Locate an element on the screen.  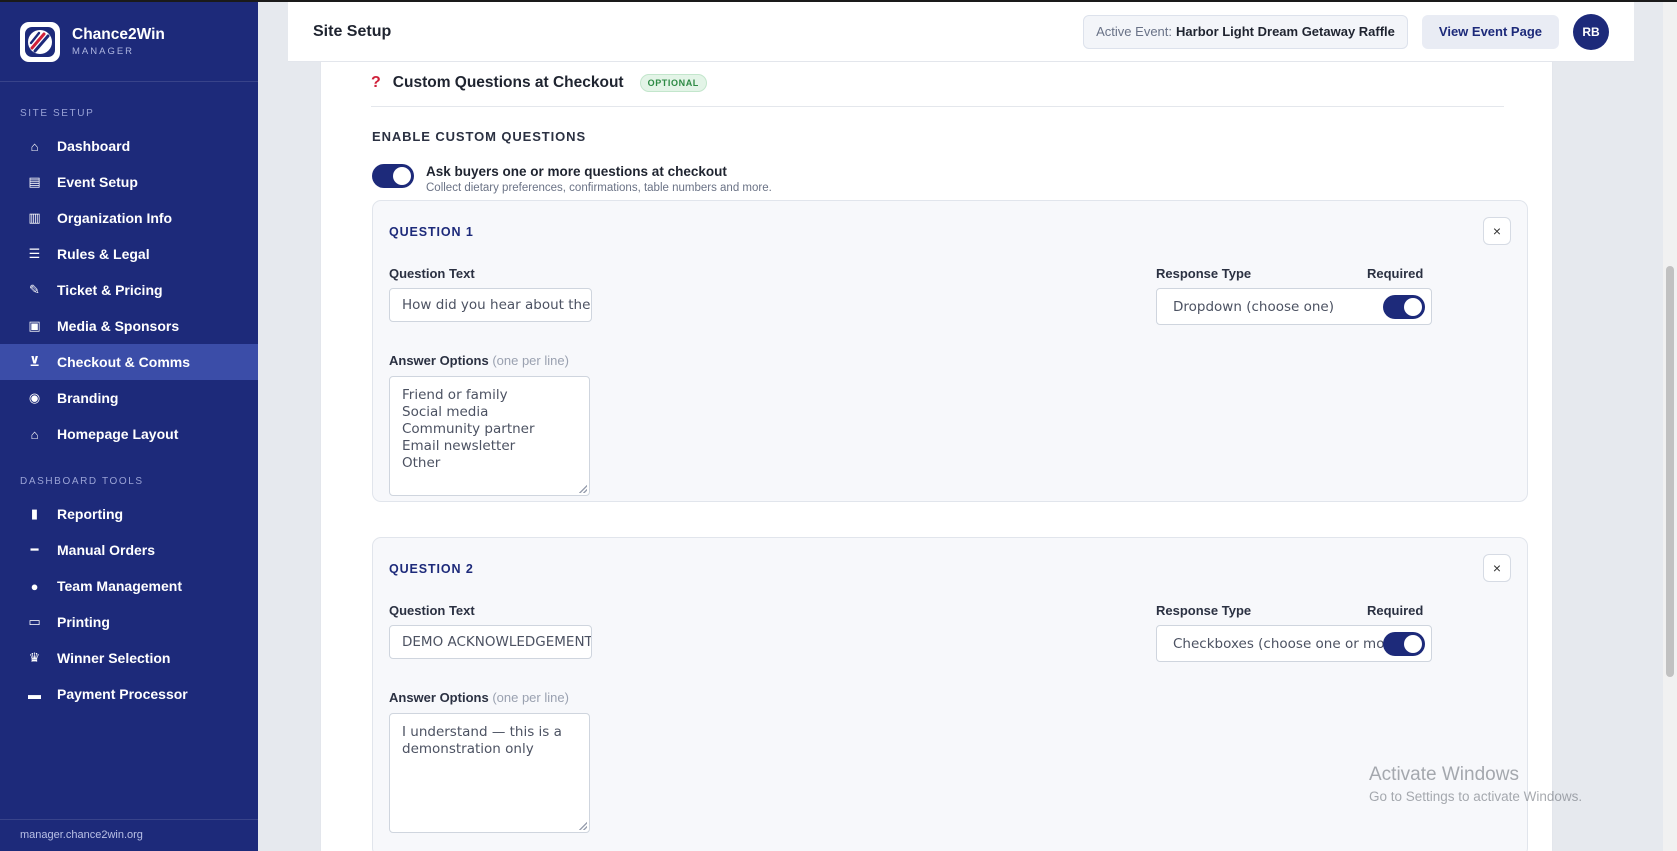
sidebar-item-organization-info: ▥ Organization Info is located at coordinates (129, 218).